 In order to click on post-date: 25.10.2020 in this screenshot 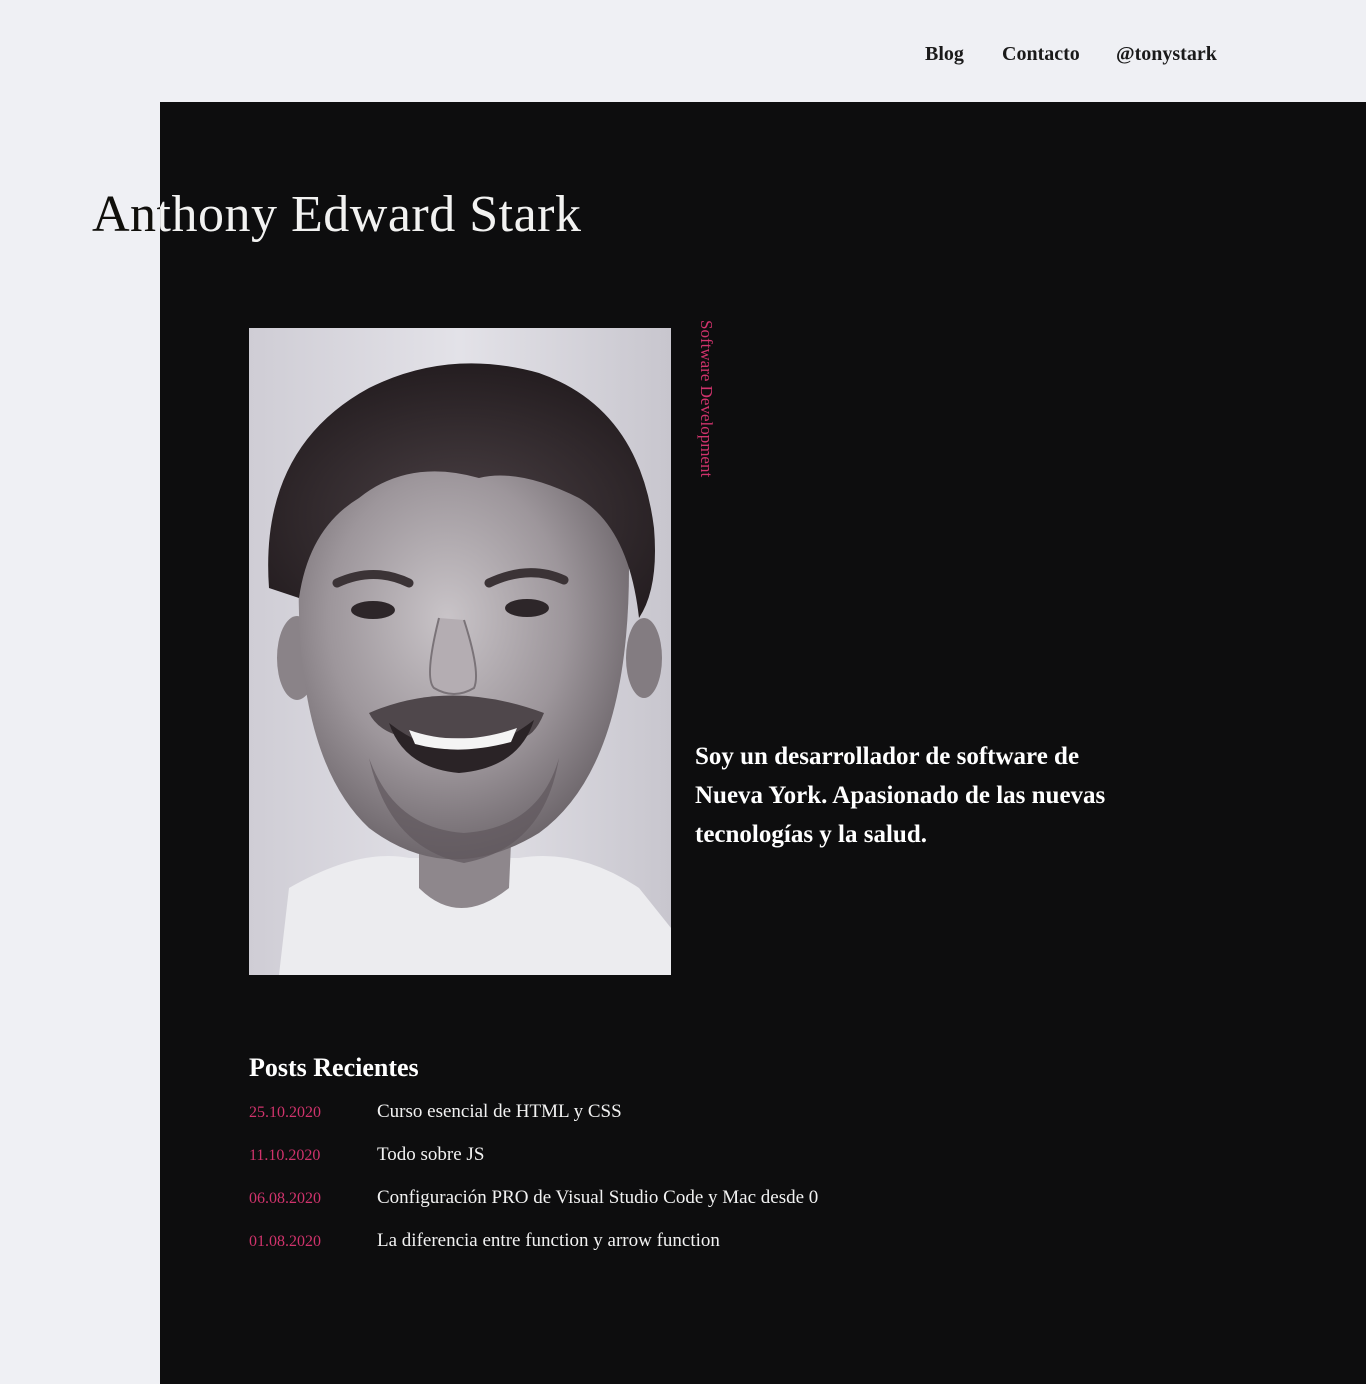, I will do `click(285, 1112)`.